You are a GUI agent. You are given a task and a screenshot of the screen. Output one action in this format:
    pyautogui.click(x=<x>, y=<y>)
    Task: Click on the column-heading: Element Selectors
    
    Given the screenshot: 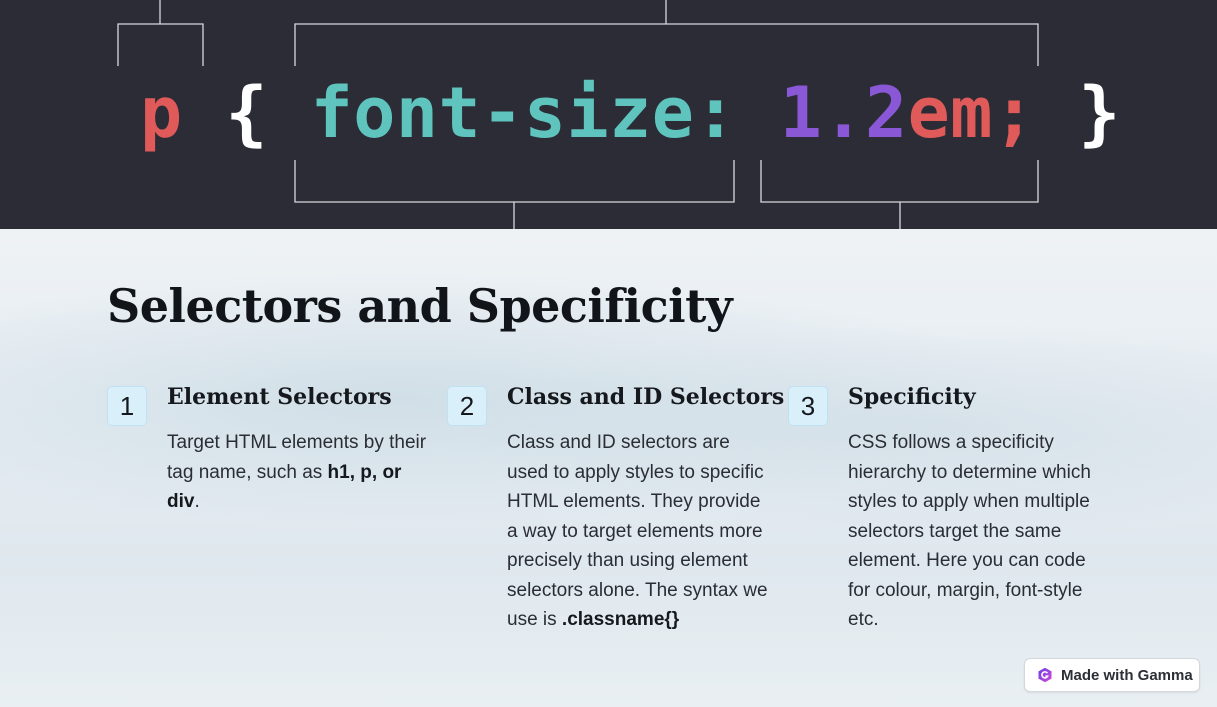 What is the action you would take?
    pyautogui.click(x=279, y=397)
    